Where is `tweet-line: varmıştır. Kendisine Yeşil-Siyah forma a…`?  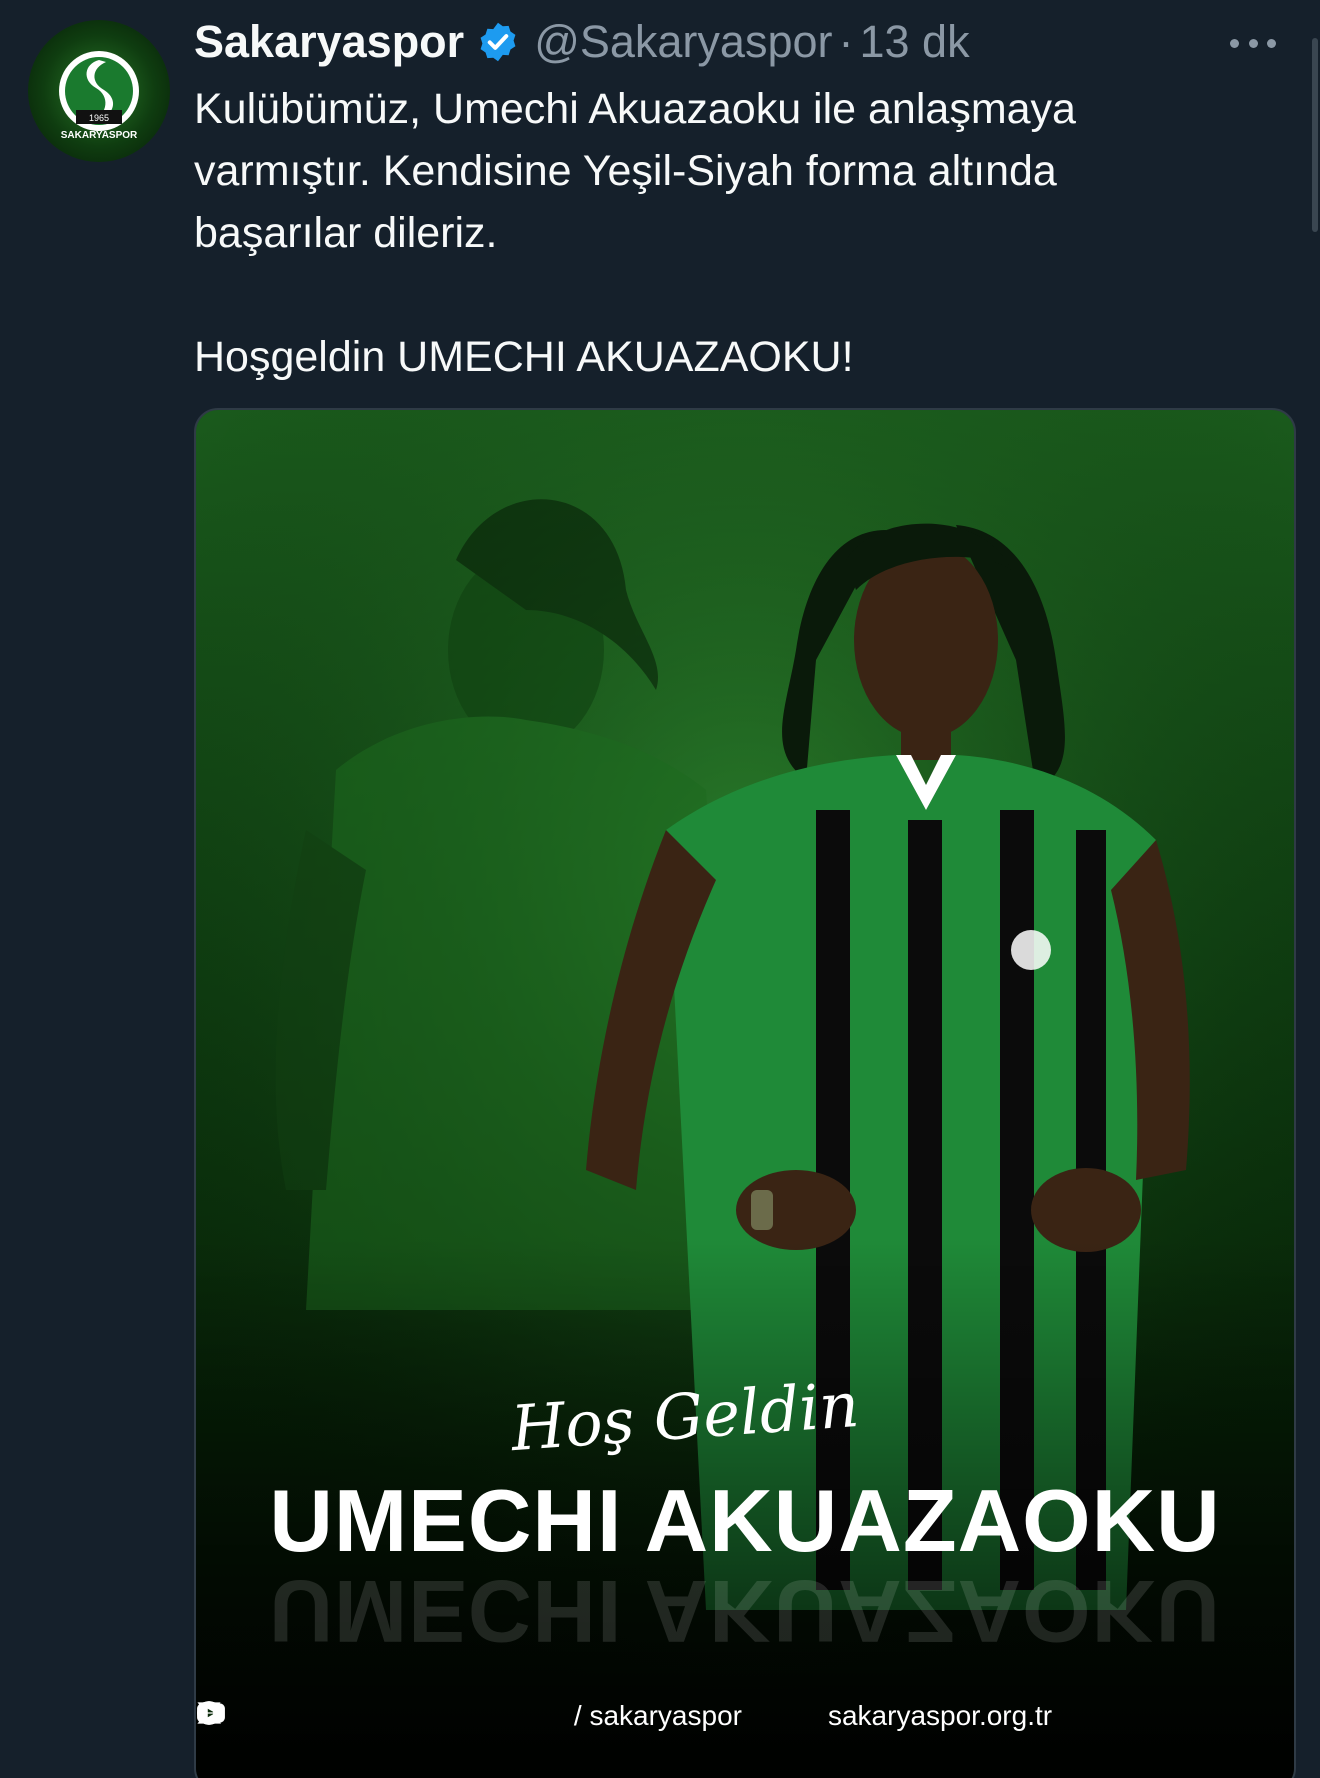
tweet-line: varmıştır. Kendisine Yeşil-Siyah forma a… is located at coordinates (625, 171).